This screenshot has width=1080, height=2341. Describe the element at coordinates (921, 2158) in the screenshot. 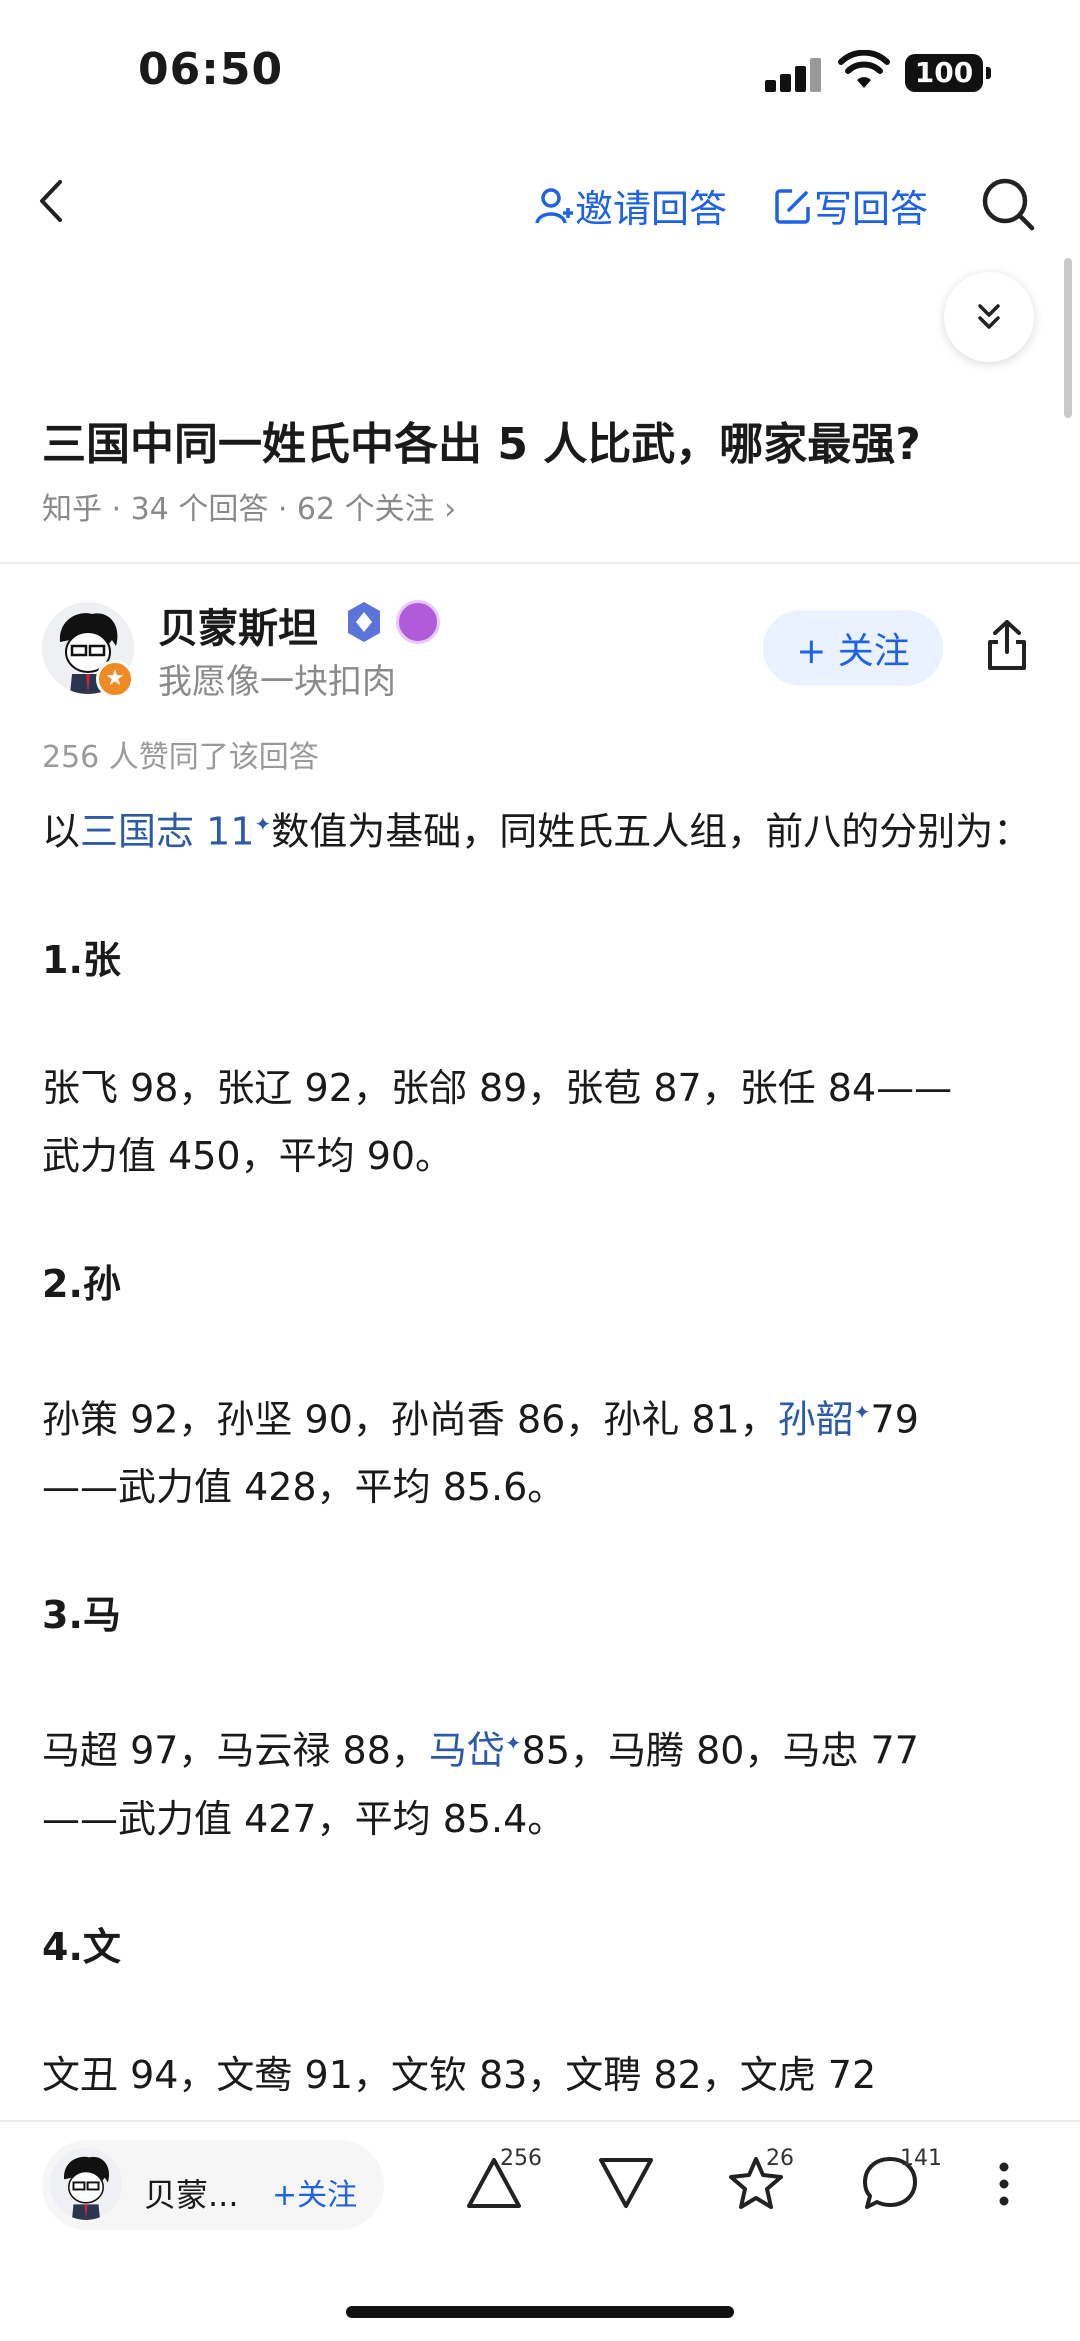

I see `comment-count: 141` at that location.